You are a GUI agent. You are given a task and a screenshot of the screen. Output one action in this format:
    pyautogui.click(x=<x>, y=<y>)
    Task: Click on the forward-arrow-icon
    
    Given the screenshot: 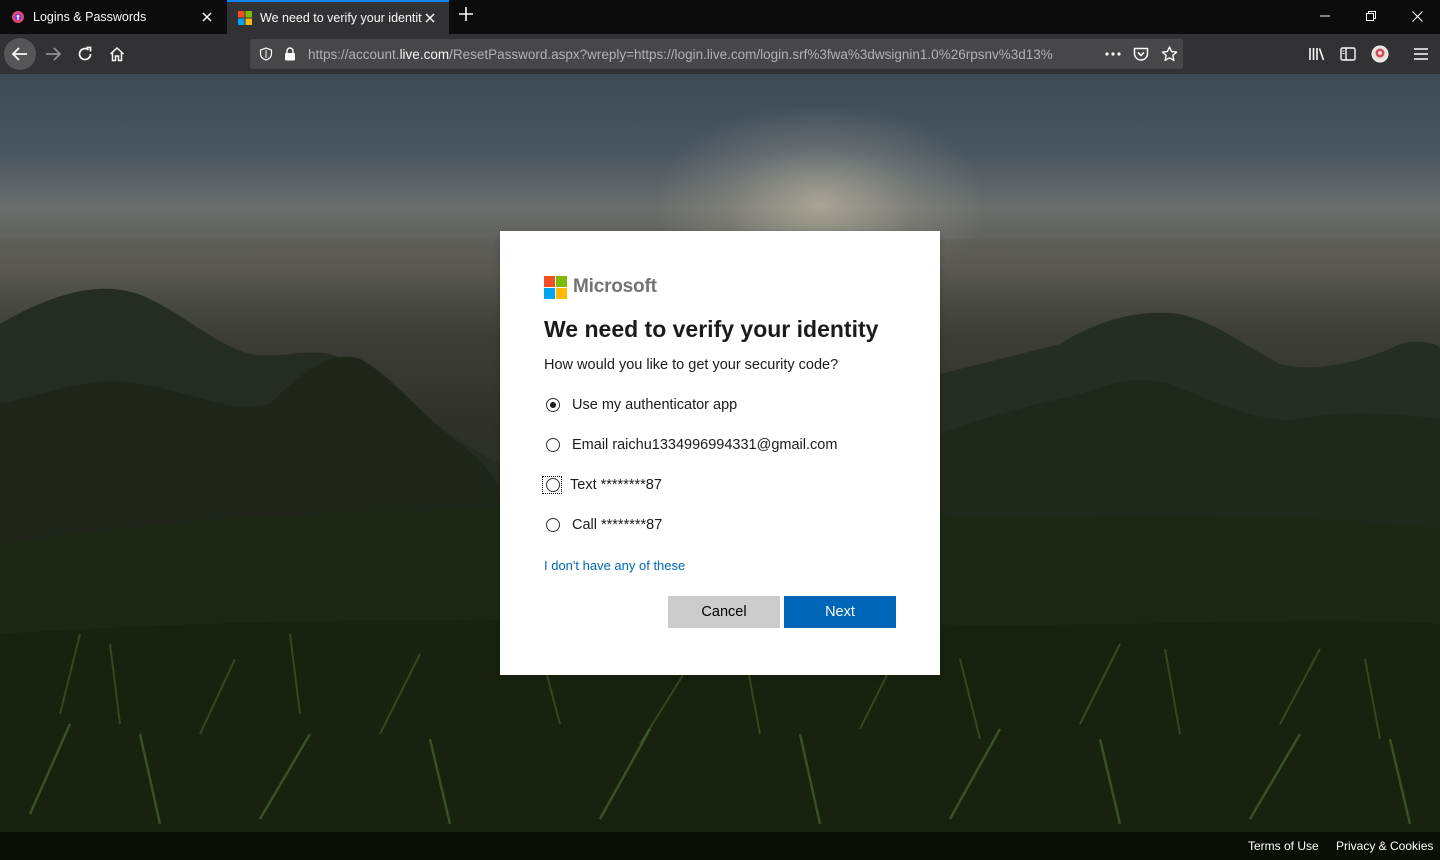 What is the action you would take?
    pyautogui.click(x=54, y=54)
    